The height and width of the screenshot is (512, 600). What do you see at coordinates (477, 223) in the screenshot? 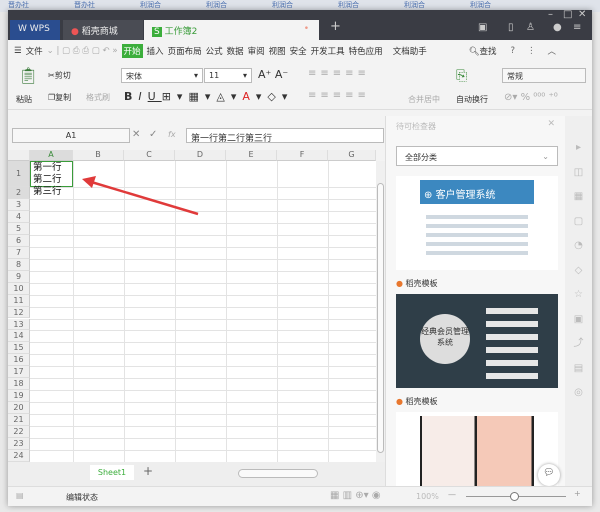
I see `template-card-crm: ⊕ 客户管理系统` at bounding box center [477, 223].